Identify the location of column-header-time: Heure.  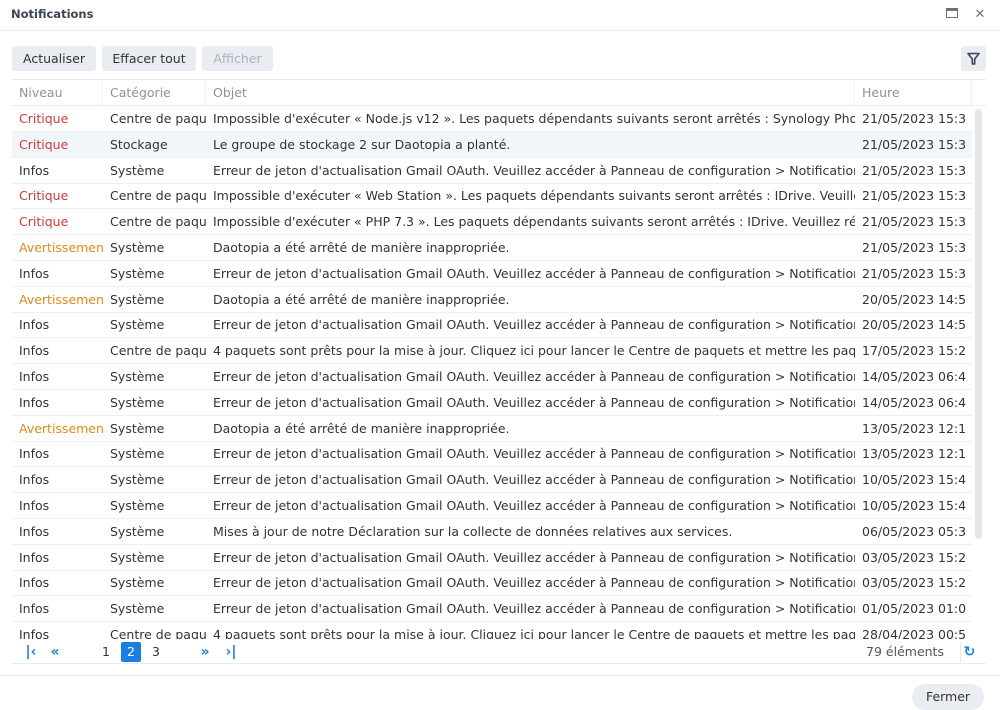
(913, 92).